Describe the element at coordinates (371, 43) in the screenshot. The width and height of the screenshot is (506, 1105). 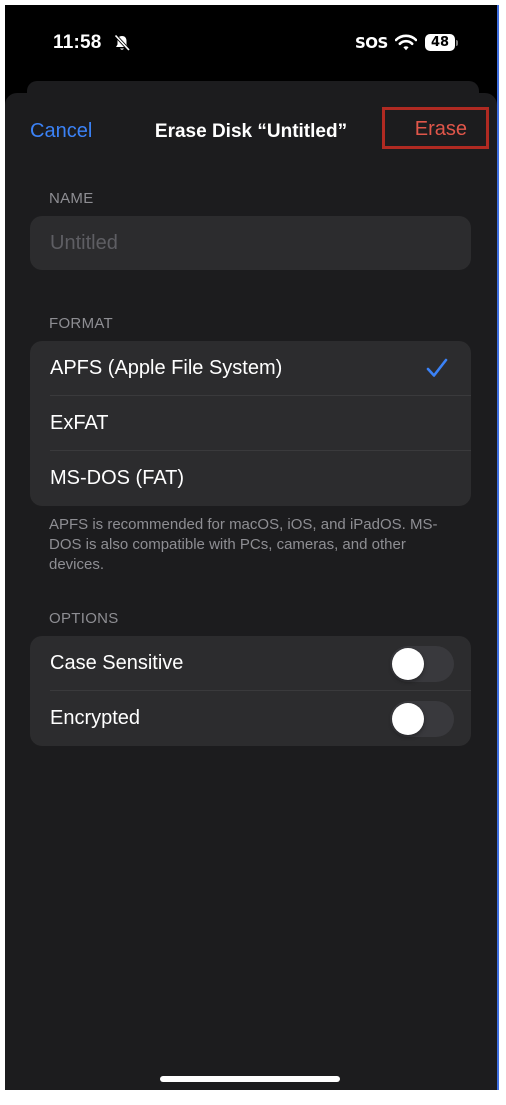
I see `carrier-sos: SOS` at that location.